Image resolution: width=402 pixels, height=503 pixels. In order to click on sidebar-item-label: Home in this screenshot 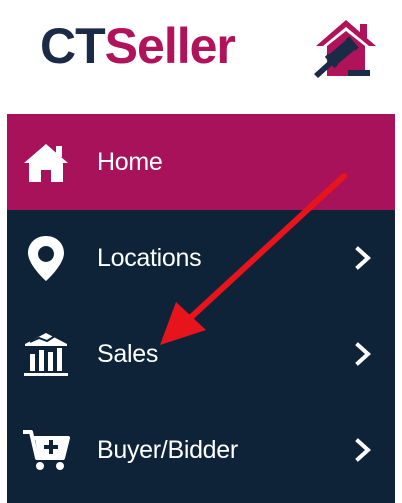, I will do `click(130, 162)`.